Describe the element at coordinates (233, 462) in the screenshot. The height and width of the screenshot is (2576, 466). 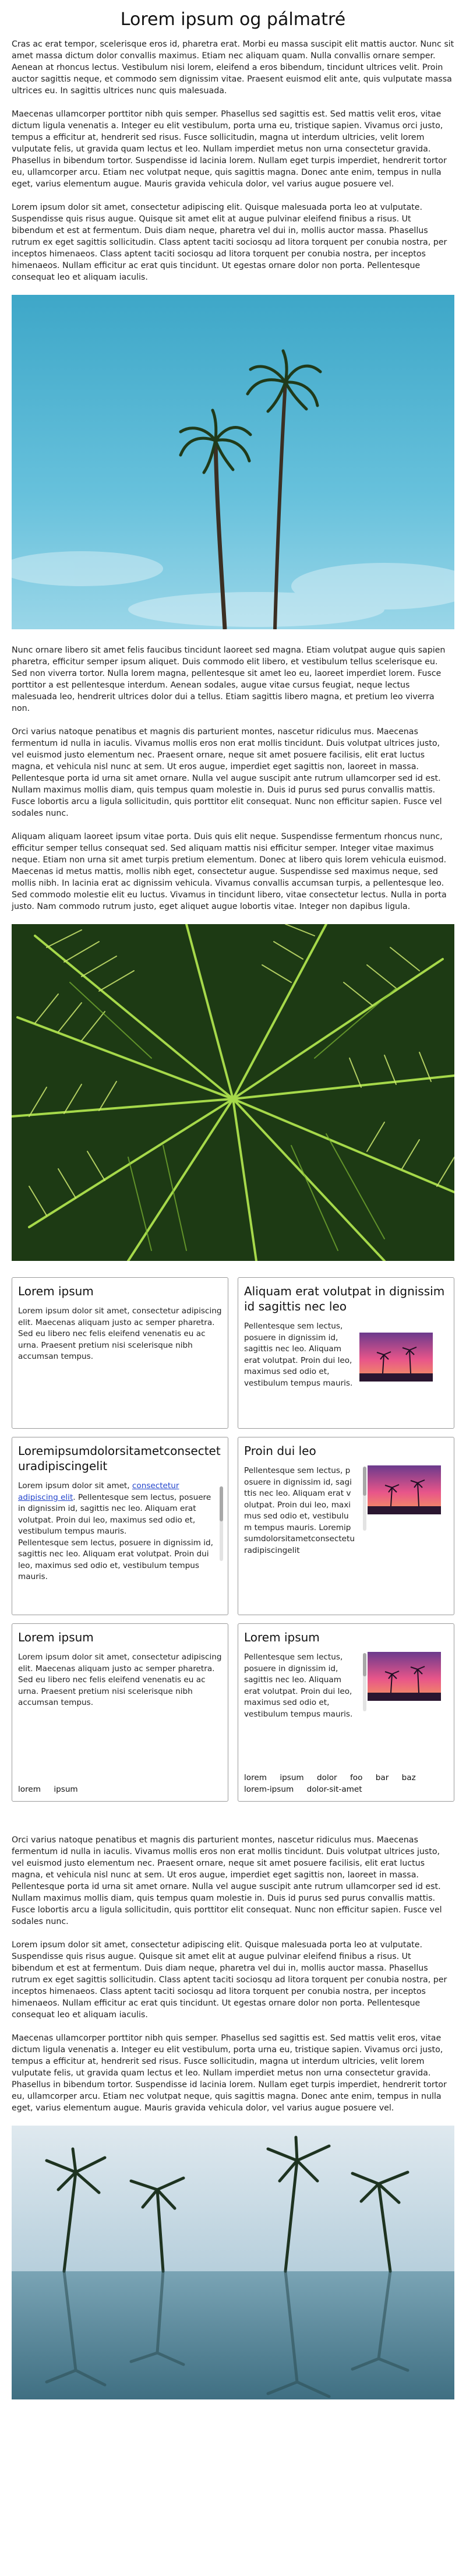
I see `palm-trees-sky-photo` at that location.